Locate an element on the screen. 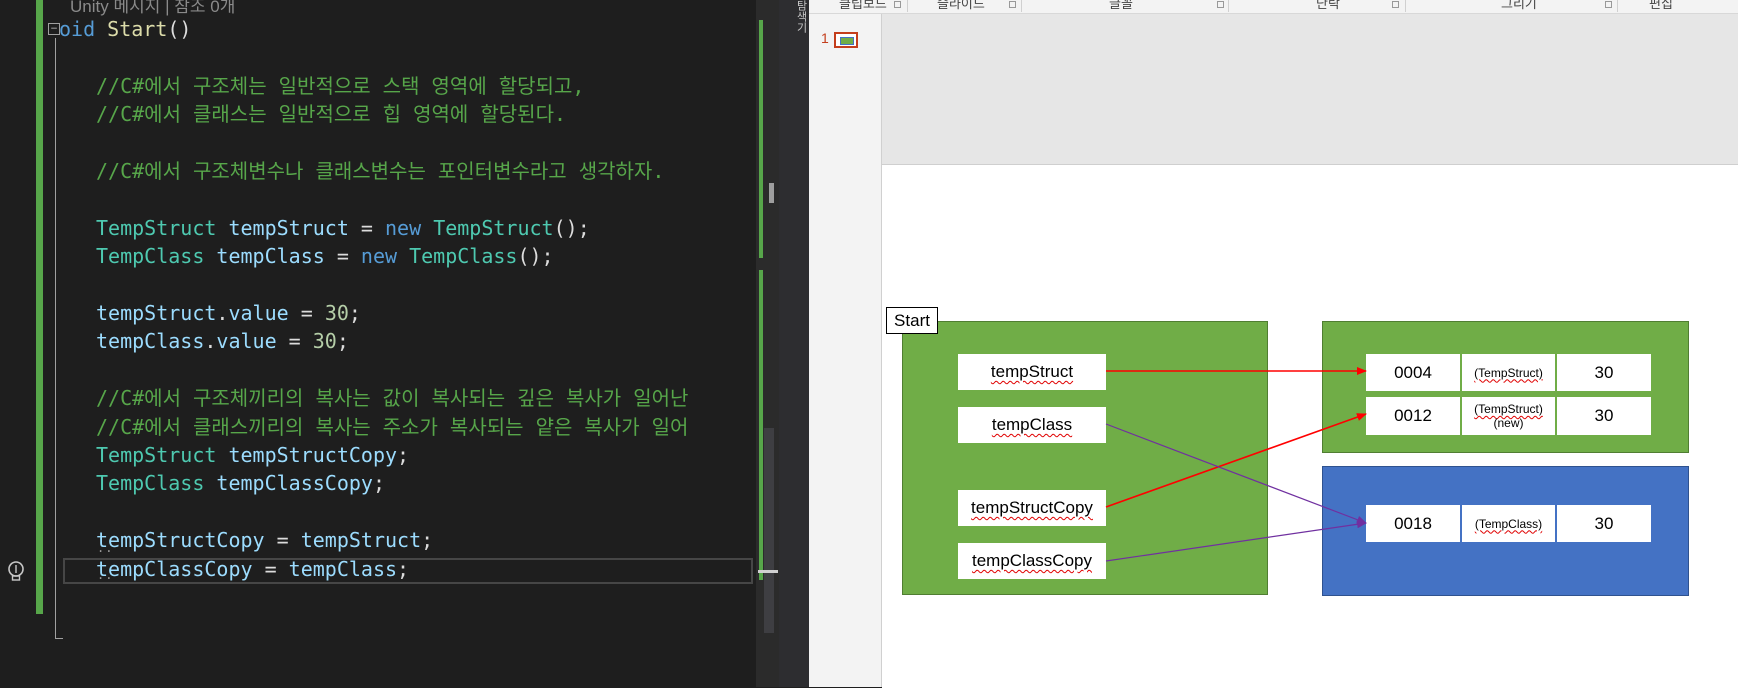  var-tempstructcopy: tempStructCopy is located at coordinates (1032, 508).